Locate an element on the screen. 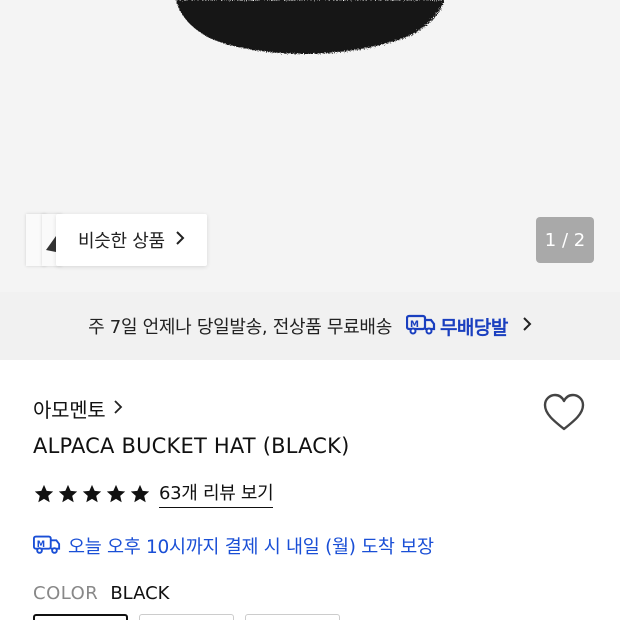  svg-text: M is located at coordinates (41, 544).